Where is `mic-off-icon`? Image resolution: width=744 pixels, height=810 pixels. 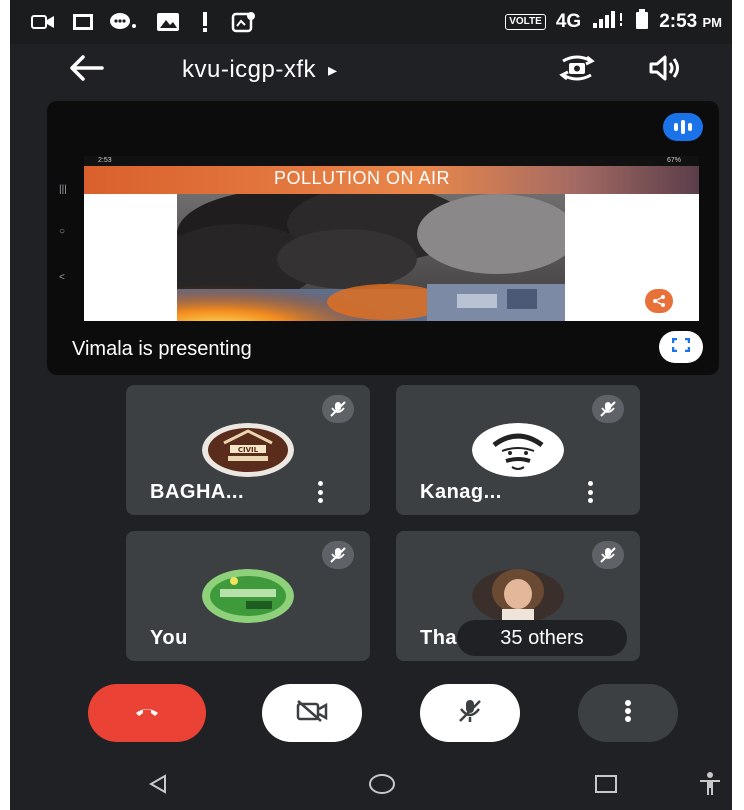 mic-off-icon is located at coordinates (470, 713).